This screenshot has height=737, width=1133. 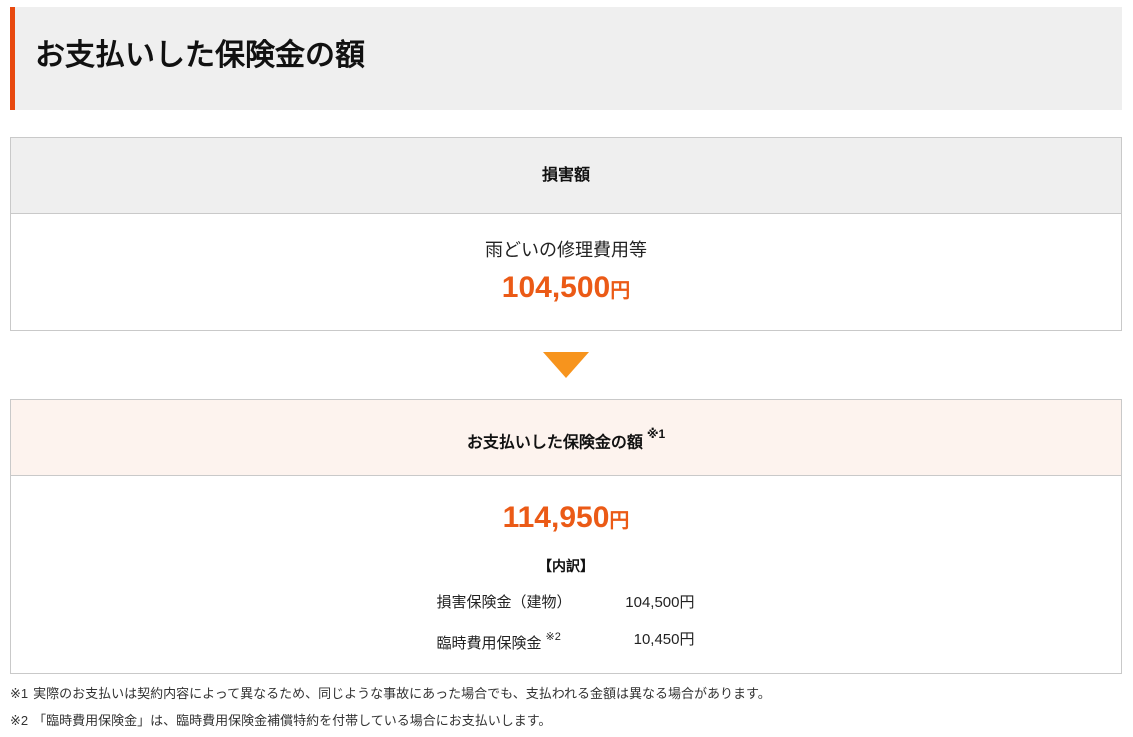 I want to click on payment-amount-unit: 円, so click(x=619, y=521).